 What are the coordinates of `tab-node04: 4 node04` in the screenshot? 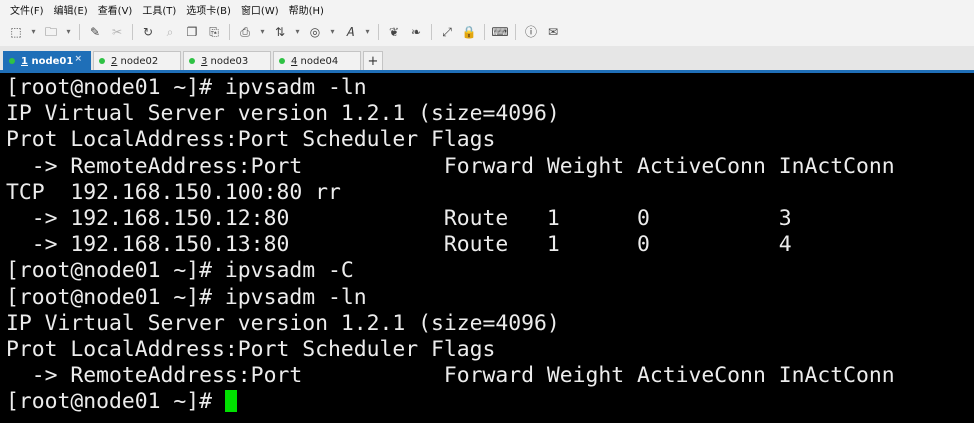 It's located at (317, 60).